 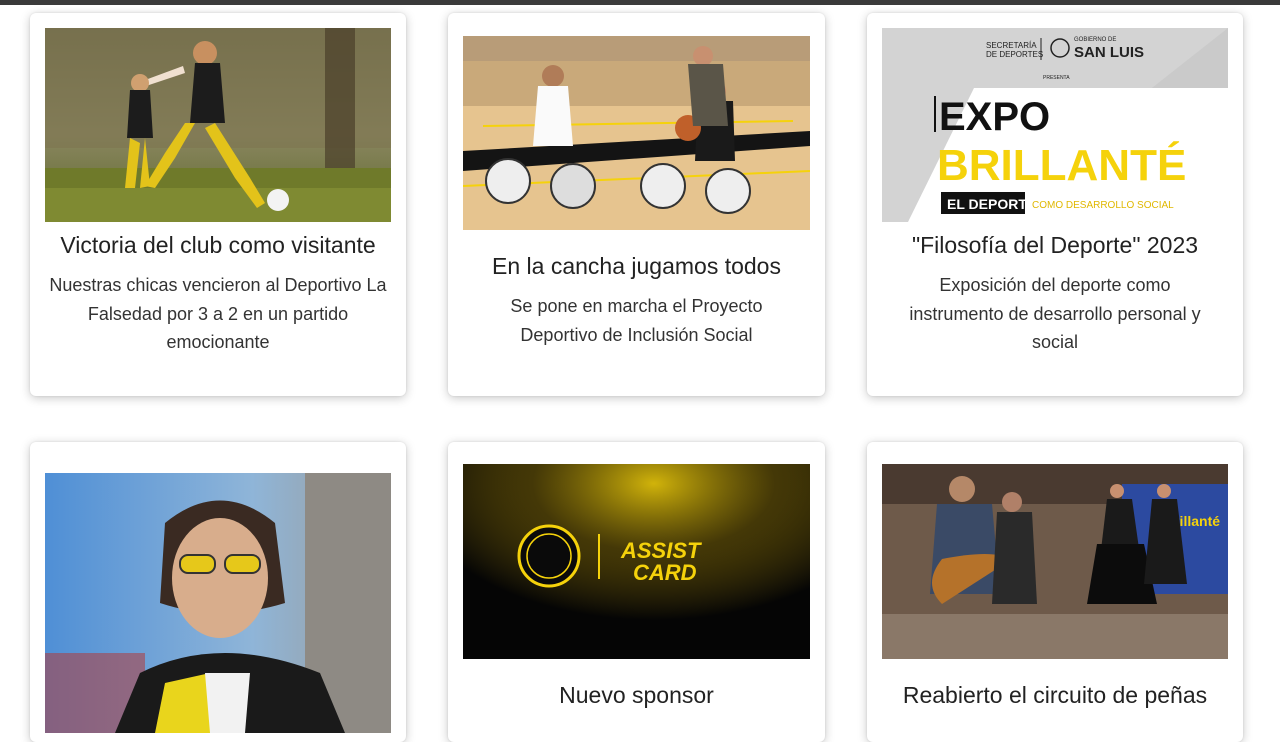 I want to click on news-card-penas: Brillanté Reabierto el circuito de peñas, so click(x=1055, y=592).